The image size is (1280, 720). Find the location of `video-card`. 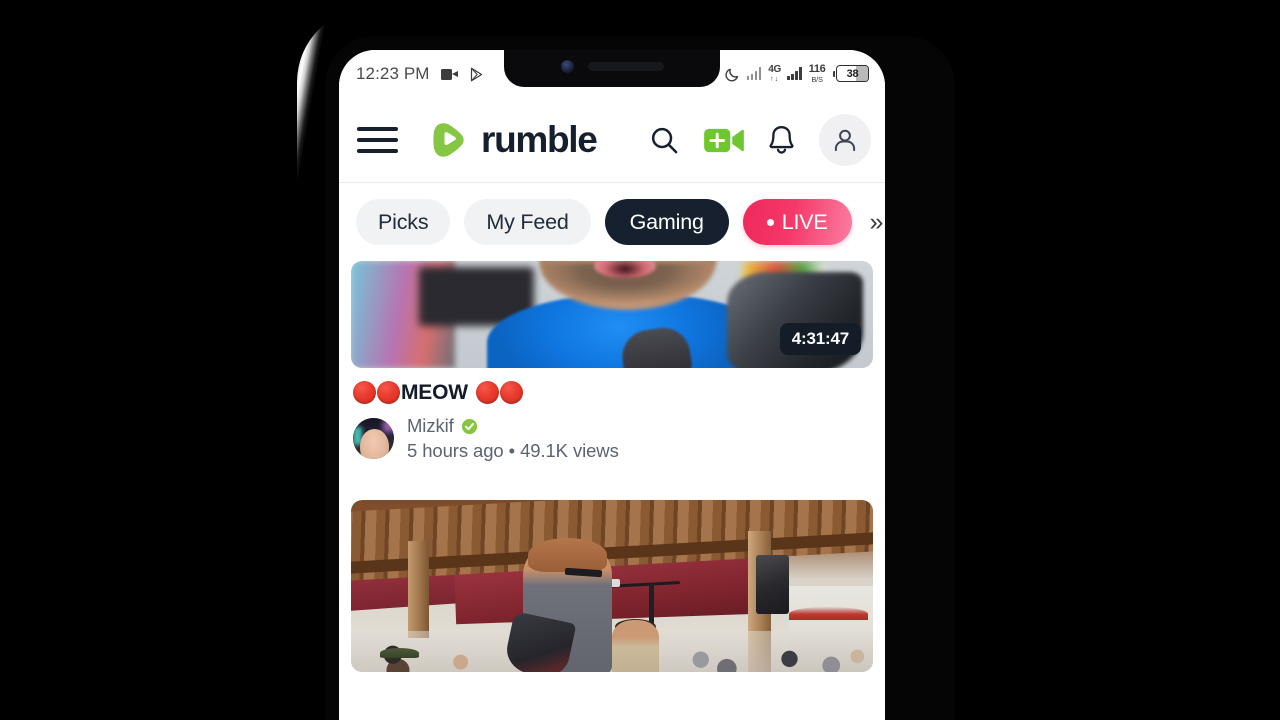

video-card is located at coordinates (612, 586).